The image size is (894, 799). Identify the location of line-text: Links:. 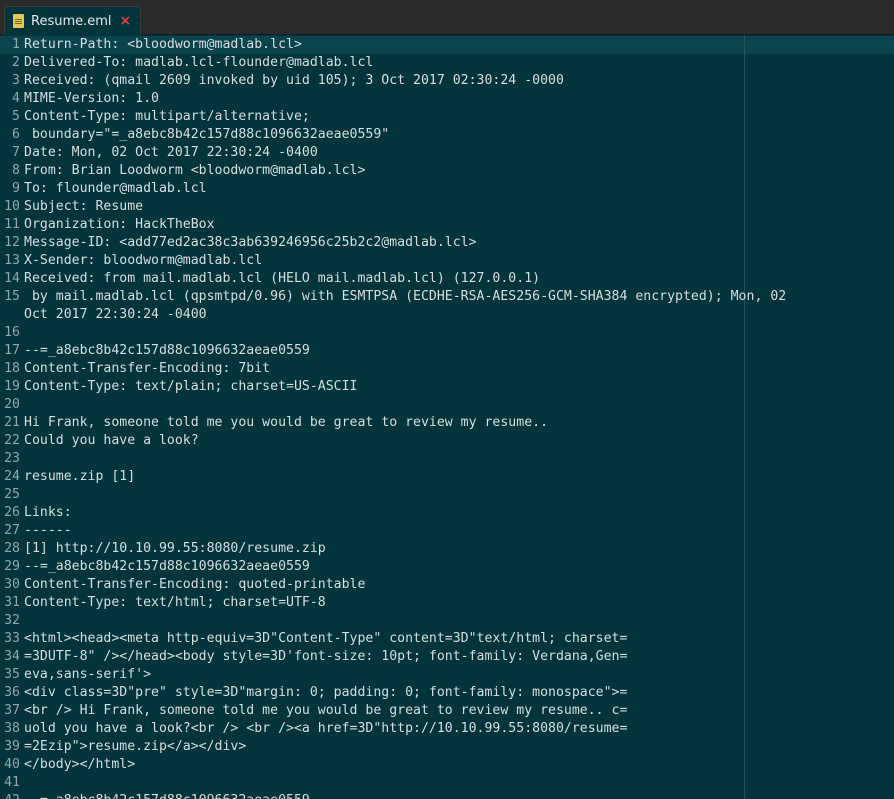
(48, 512).